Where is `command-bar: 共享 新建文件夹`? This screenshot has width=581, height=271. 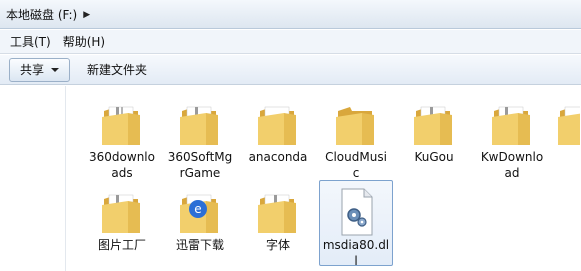 command-bar: 共享 新建文件夹 is located at coordinates (290, 70).